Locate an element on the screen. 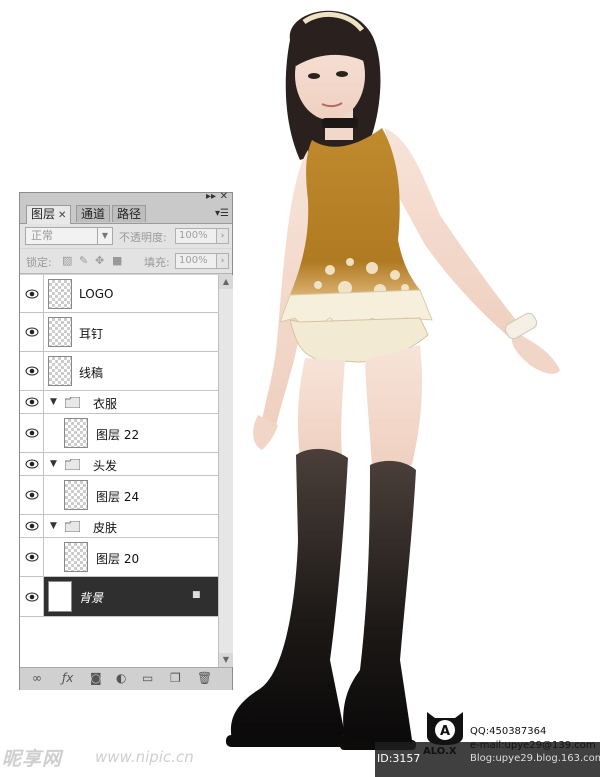 This screenshot has width=600, height=777. layer-name: 线稿 is located at coordinates (91, 373).